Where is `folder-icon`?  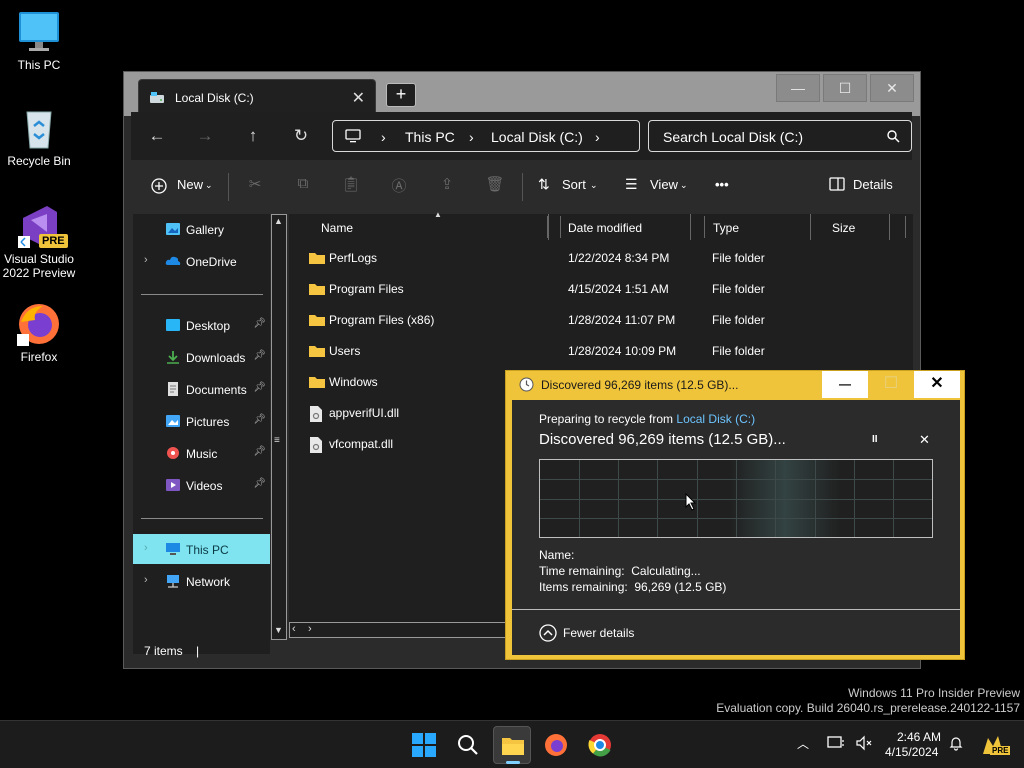
folder-icon is located at coordinates (317, 383).